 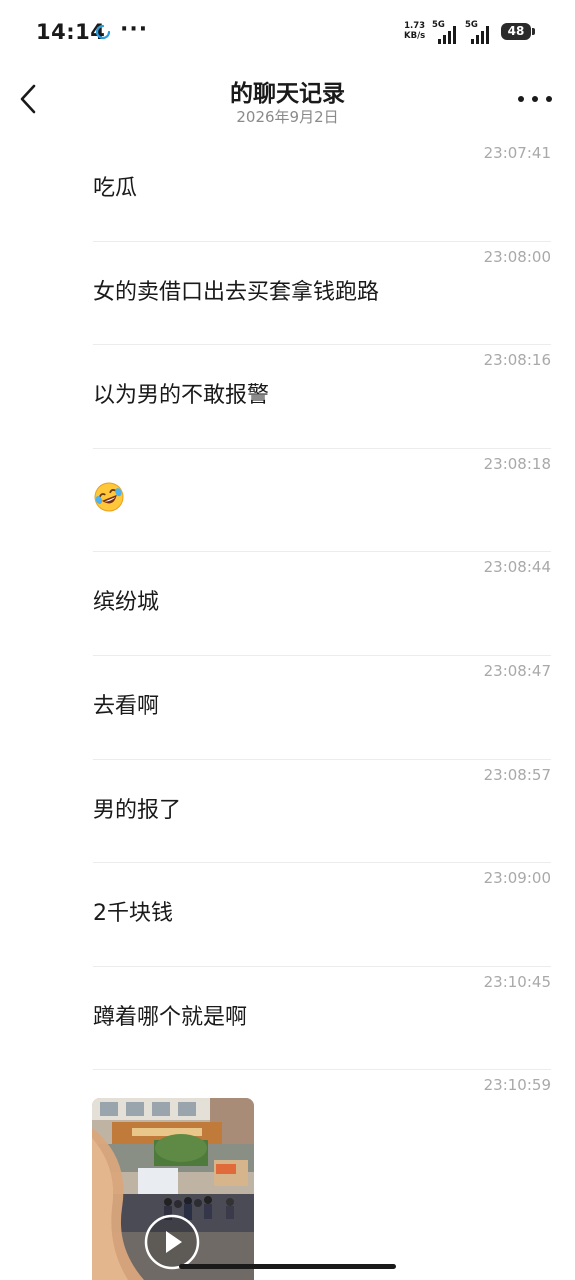 I want to click on message-item: 23:10:59, so click(x=287, y=1122).